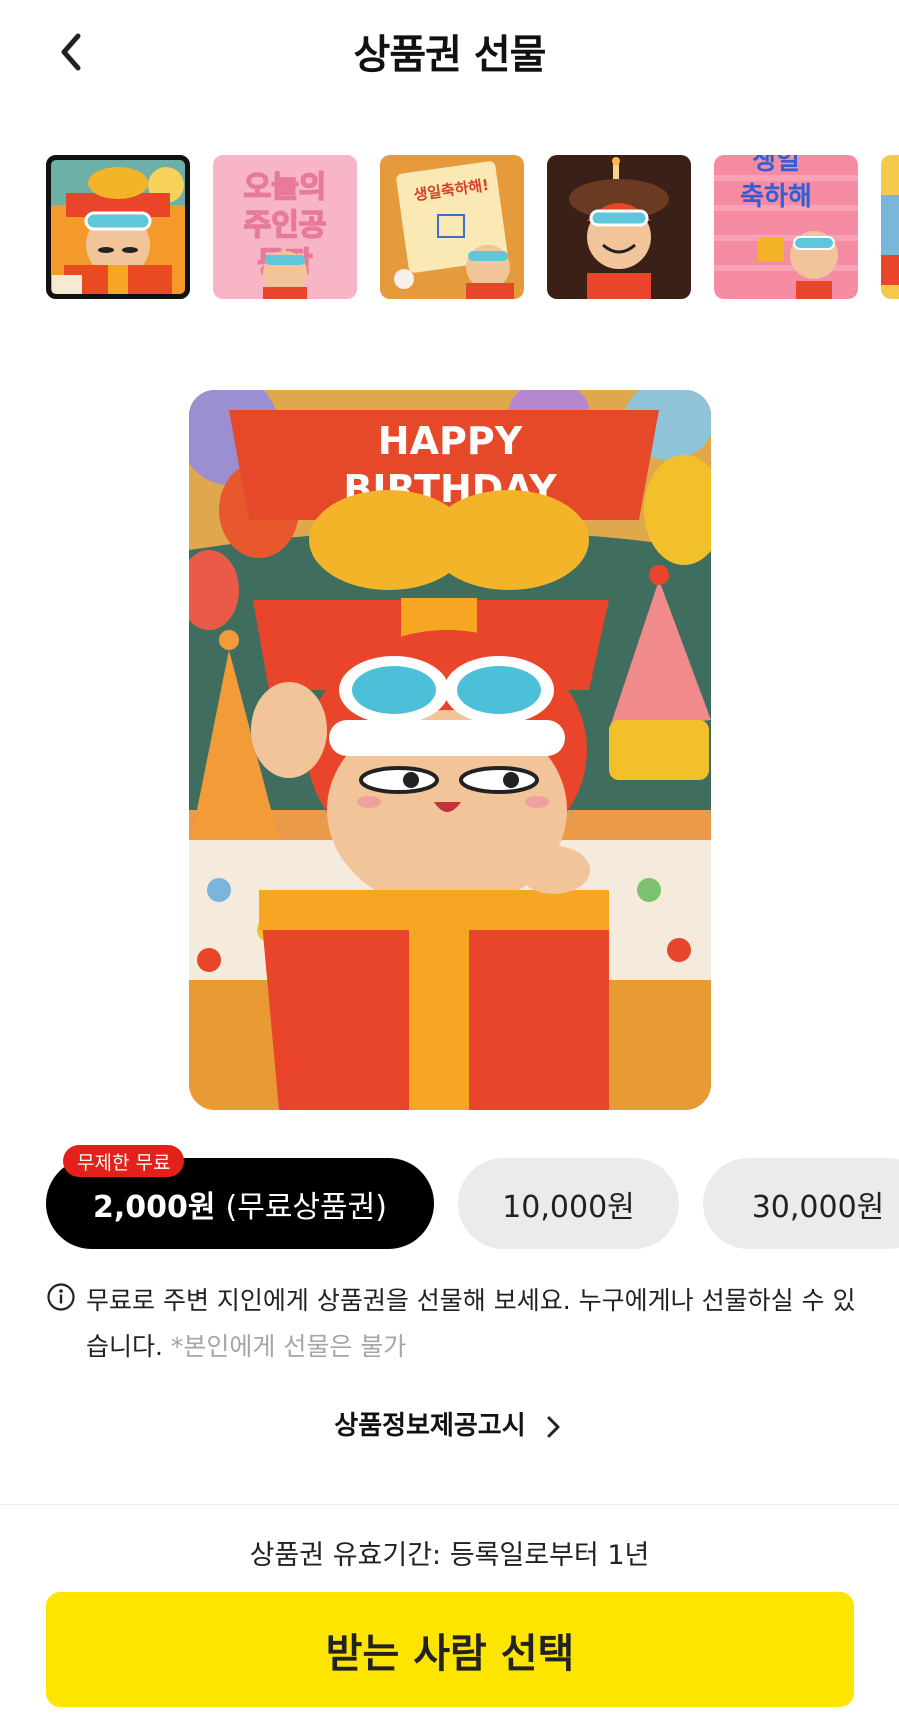 The height and width of the screenshot is (1732, 899). What do you see at coordinates (619, 227) in the screenshot?
I see `thumbnail-birthday-cake` at bounding box center [619, 227].